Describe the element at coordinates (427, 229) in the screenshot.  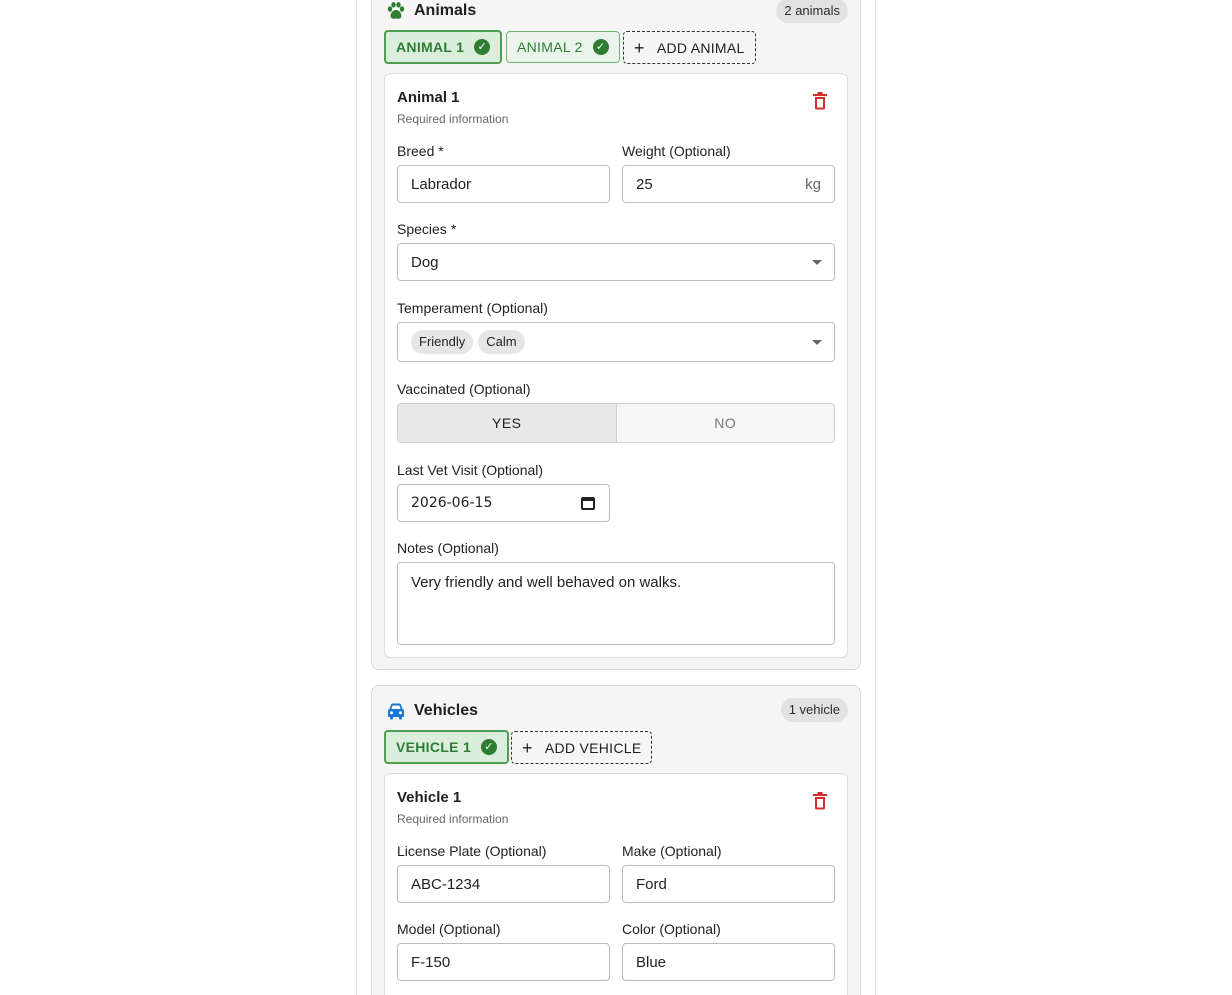
I see `species-label: Species *` at that location.